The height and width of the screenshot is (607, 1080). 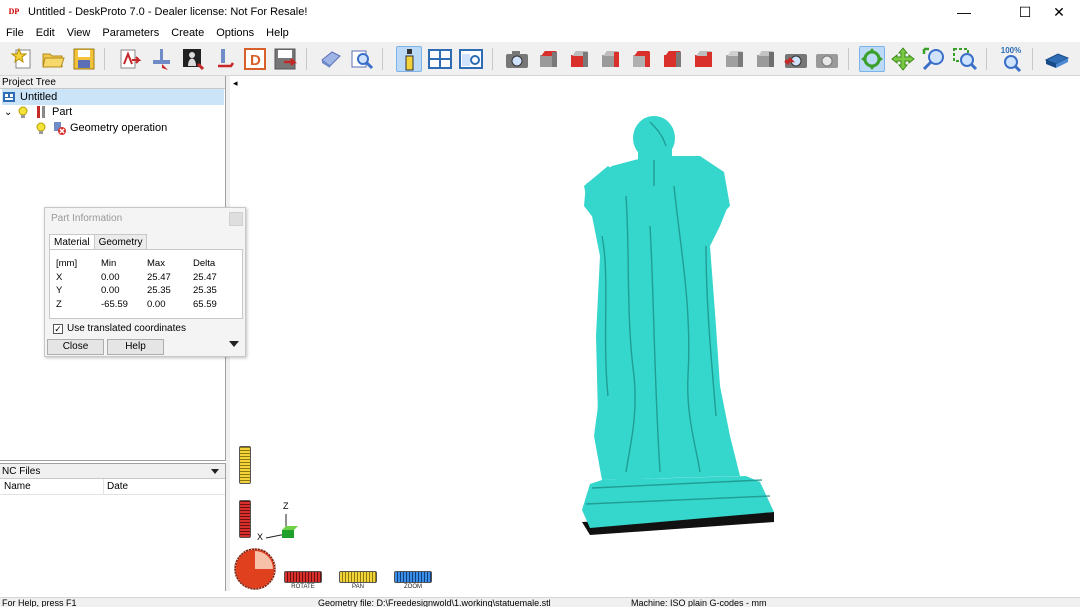 What do you see at coordinates (41, 128) in the screenshot?
I see `lightbulb-icon` at bounding box center [41, 128].